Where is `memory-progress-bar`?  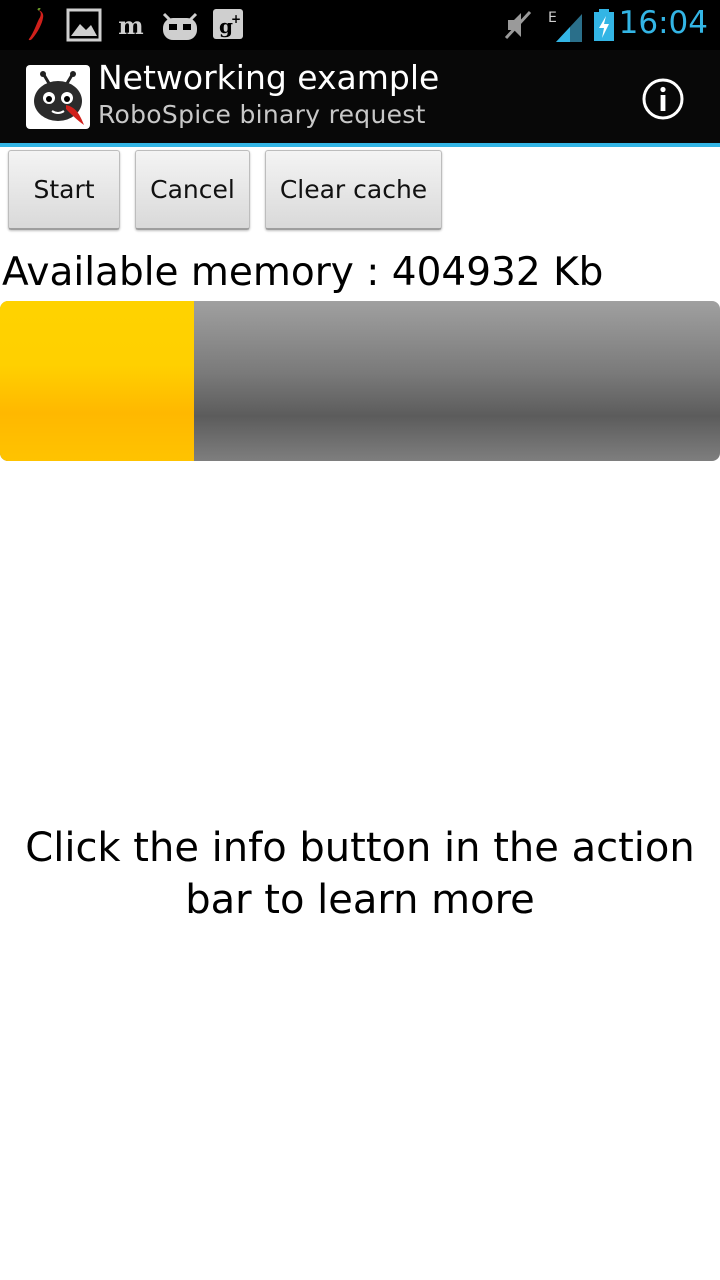 memory-progress-bar is located at coordinates (360, 381).